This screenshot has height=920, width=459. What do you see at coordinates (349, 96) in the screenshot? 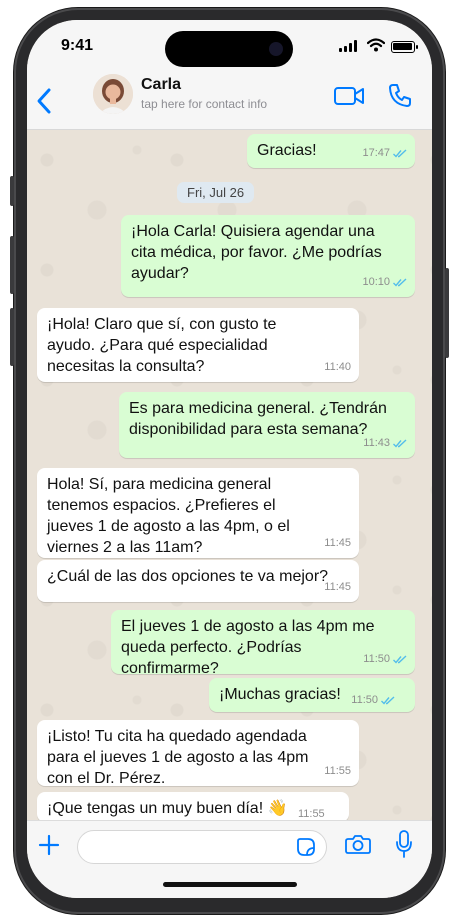
I see `video-camera-icon` at bounding box center [349, 96].